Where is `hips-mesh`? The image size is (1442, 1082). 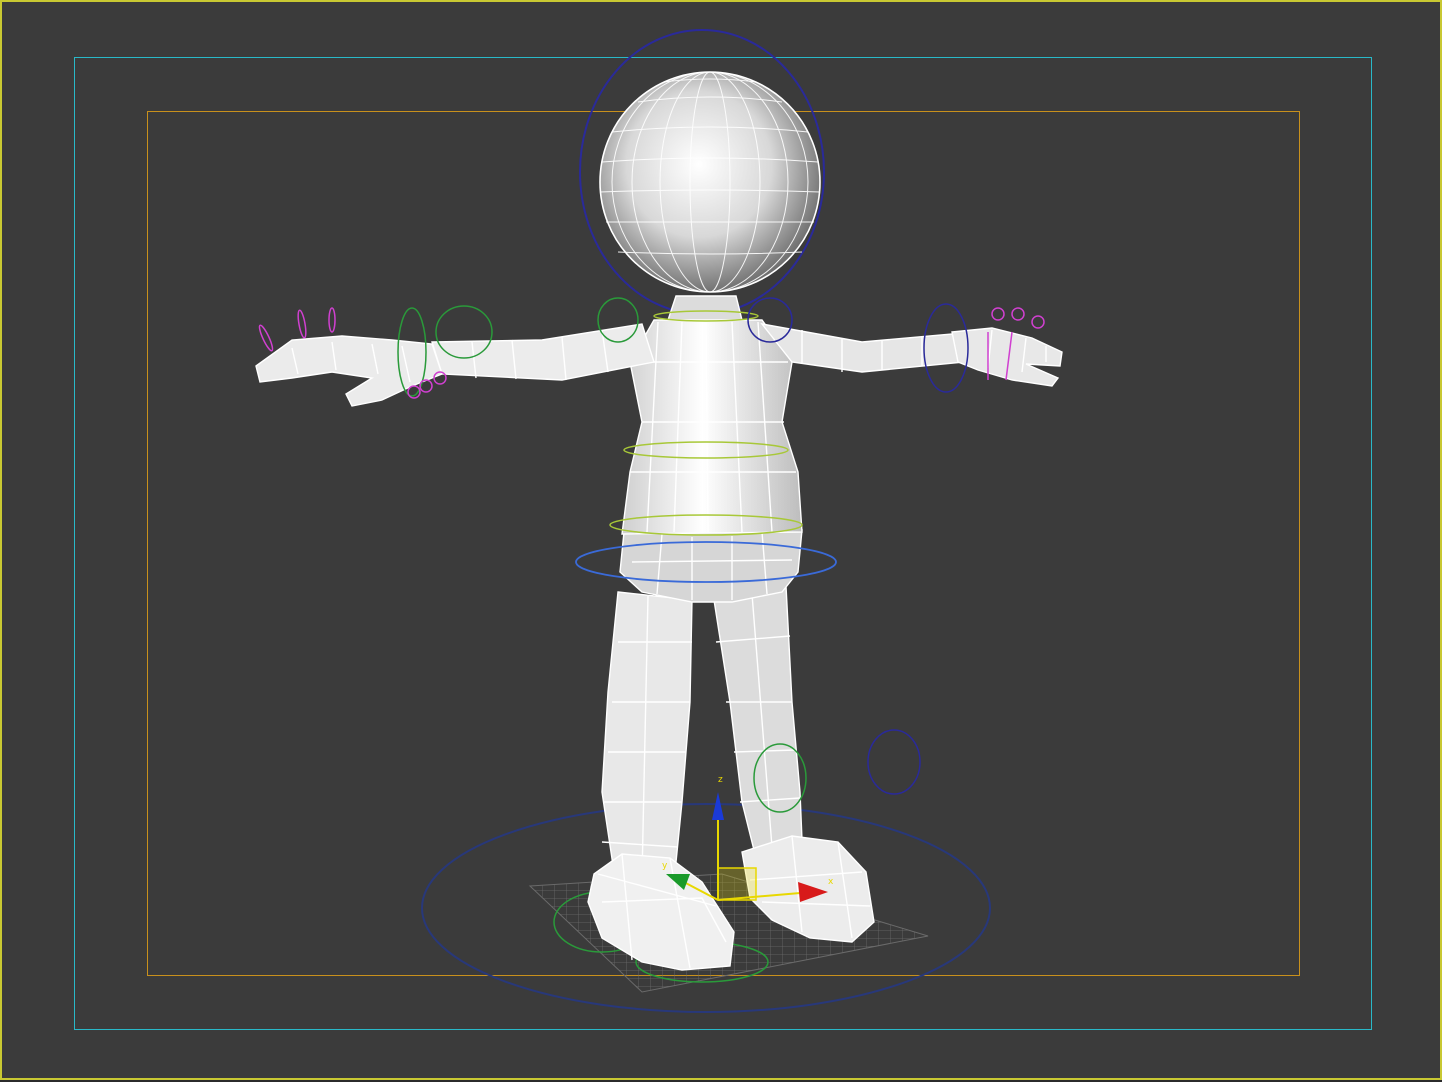
hips-mesh is located at coordinates (711, 566).